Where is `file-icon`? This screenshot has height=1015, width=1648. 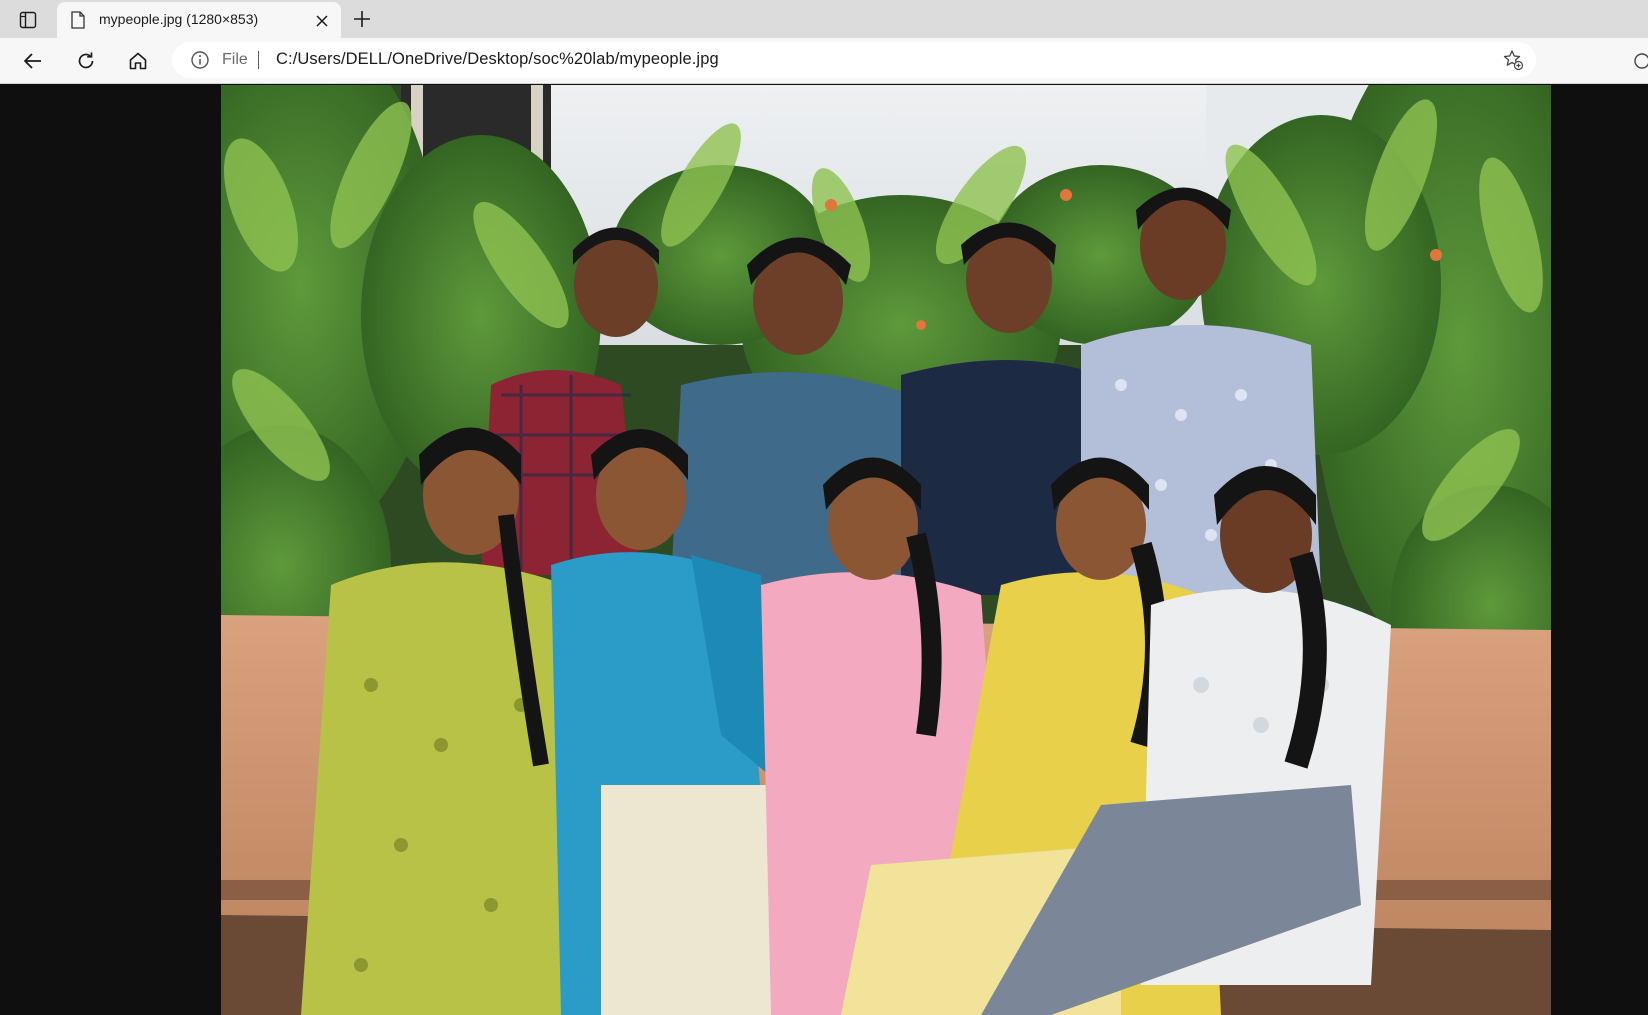 file-icon is located at coordinates (78, 20).